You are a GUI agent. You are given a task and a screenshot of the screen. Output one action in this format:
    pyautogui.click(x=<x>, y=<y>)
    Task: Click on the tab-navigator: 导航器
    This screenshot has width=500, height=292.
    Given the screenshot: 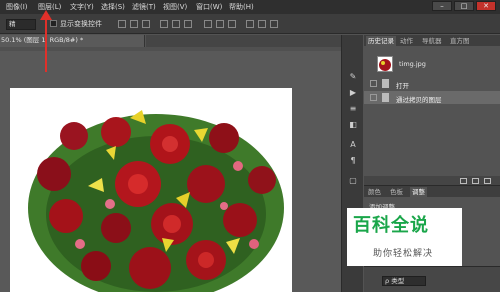 What is the action you would take?
    pyautogui.click(x=432, y=41)
    